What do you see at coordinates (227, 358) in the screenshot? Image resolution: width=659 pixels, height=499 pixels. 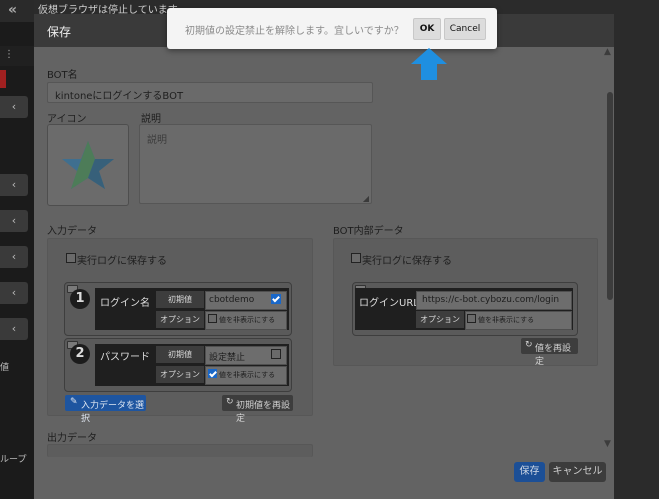 I see `input-value-text: 設定禁止` at bounding box center [227, 358].